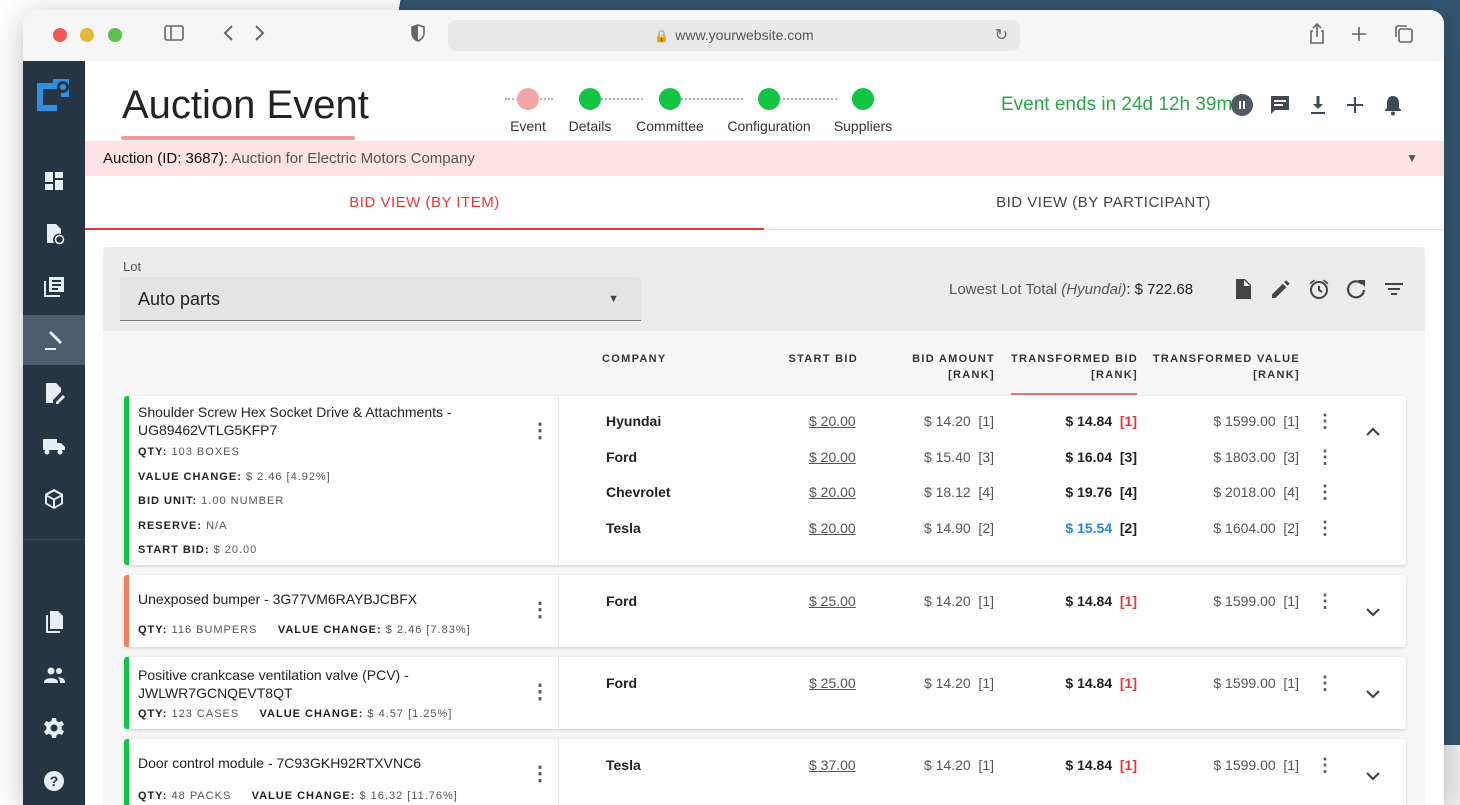 The image size is (1460, 805). What do you see at coordinates (54, 728) in the screenshot?
I see `sidebar-item-settings` at bounding box center [54, 728].